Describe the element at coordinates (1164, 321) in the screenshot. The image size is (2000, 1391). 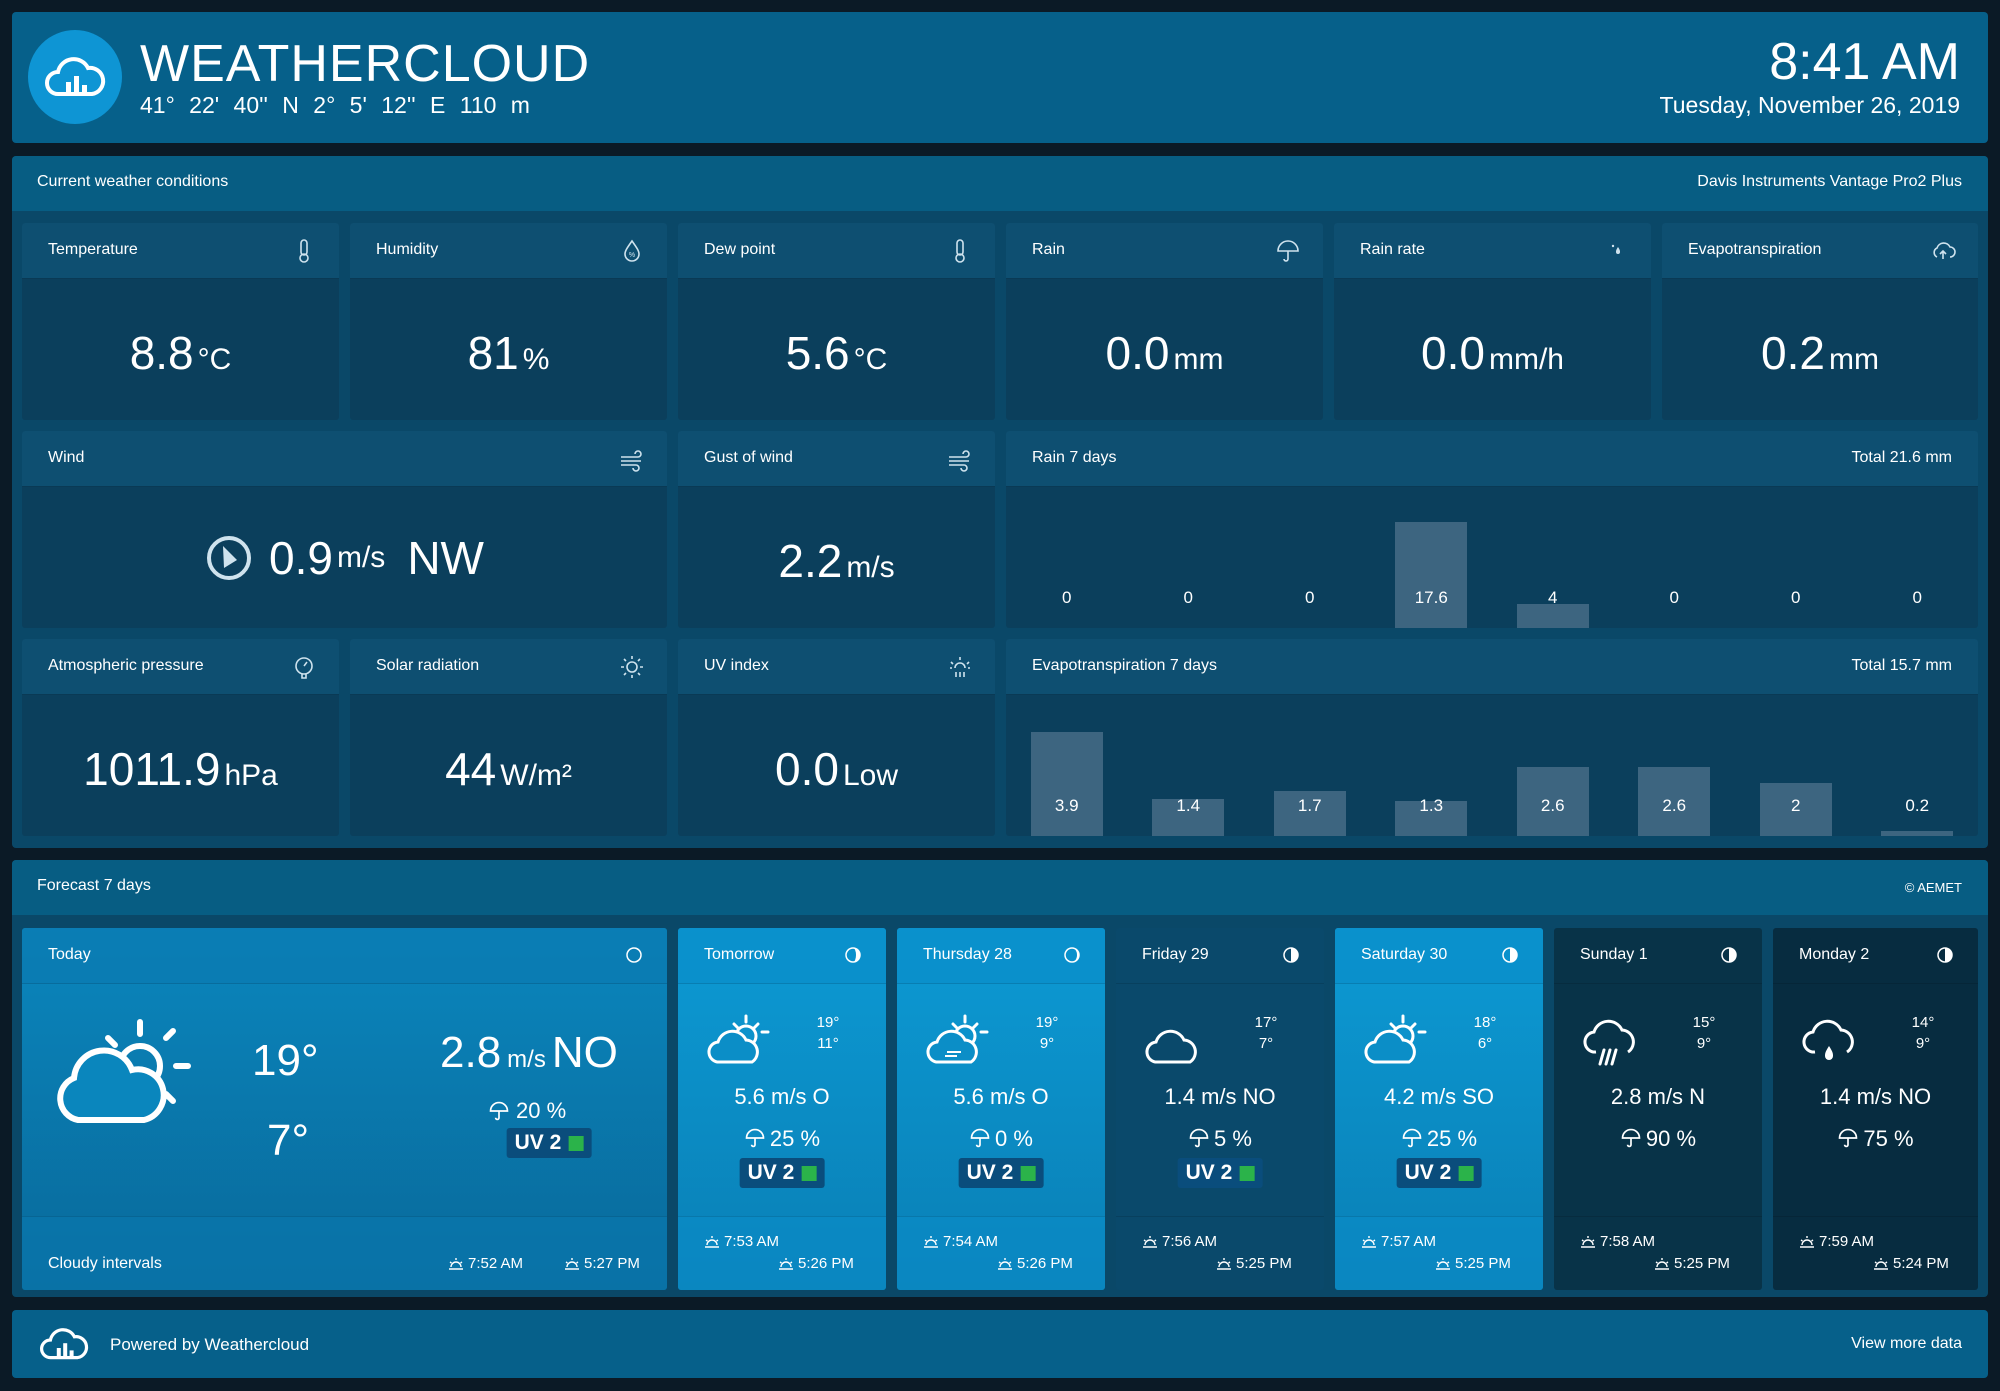
I see `rain-card: Rain 0.0 mm` at that location.